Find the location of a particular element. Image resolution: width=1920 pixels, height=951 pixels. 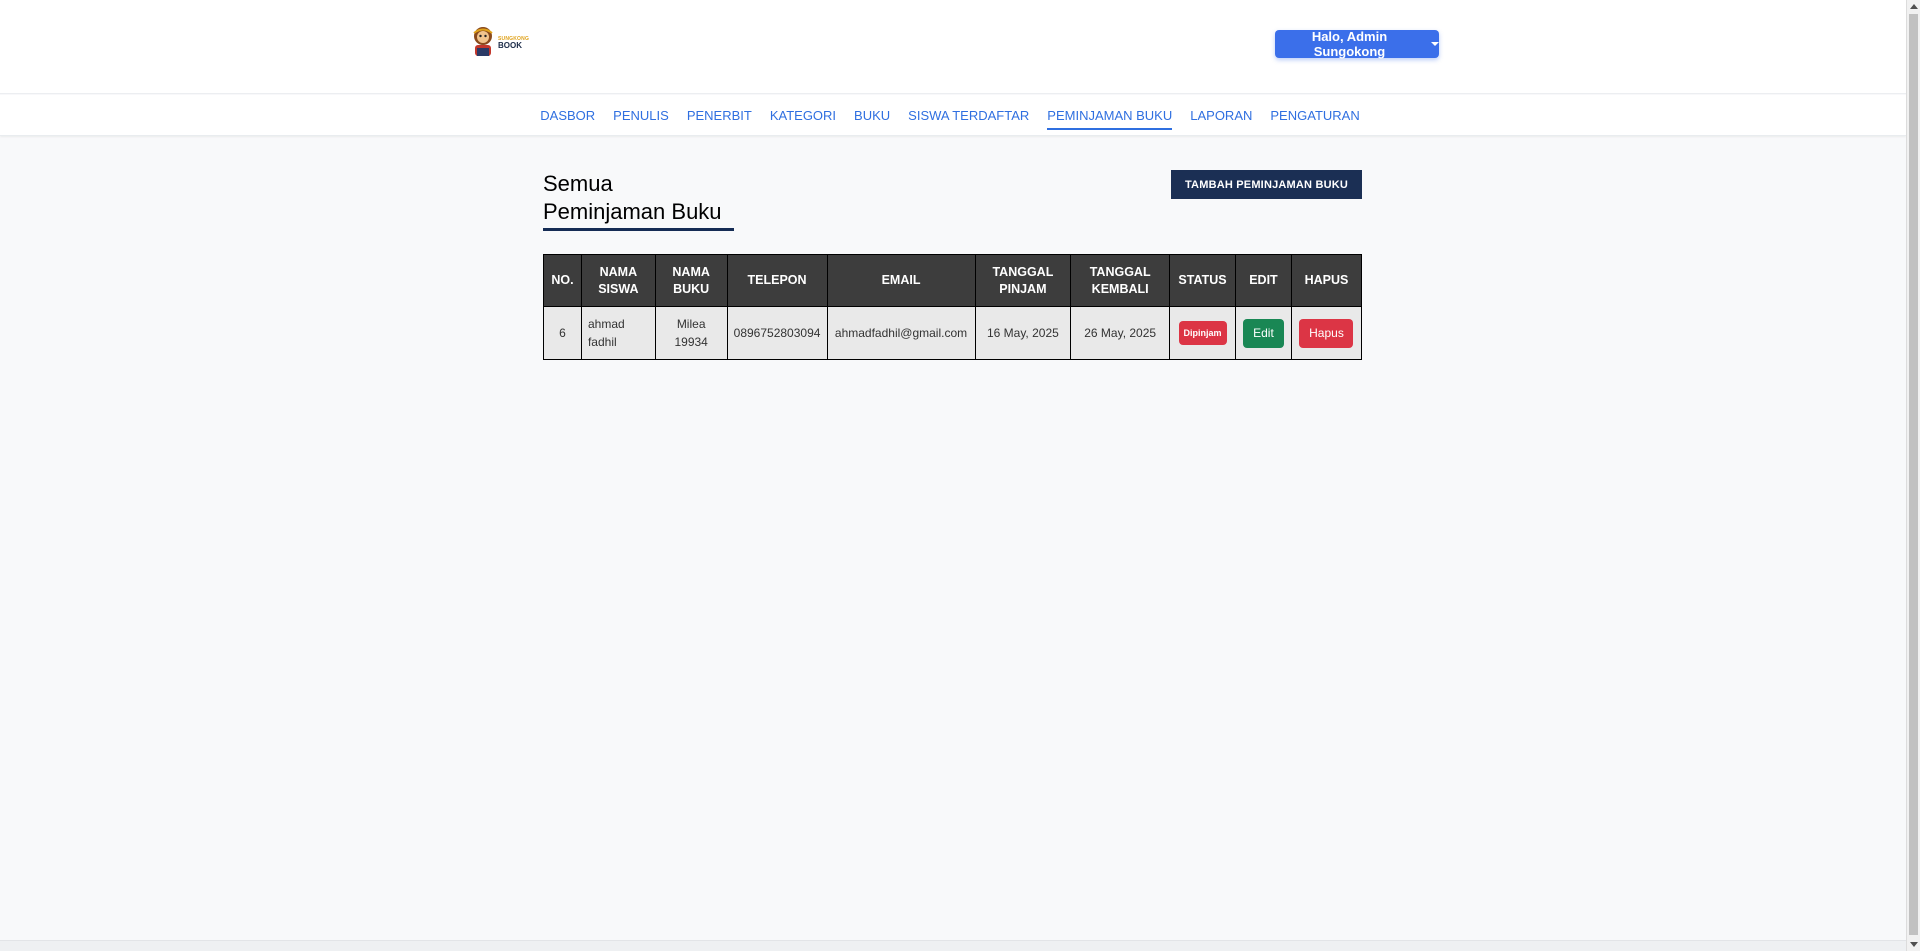

status-badge: Dipinjam is located at coordinates (1202, 333).